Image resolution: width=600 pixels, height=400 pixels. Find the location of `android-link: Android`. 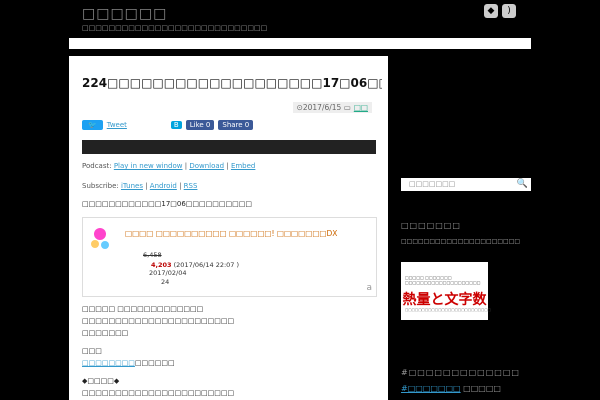

android-link: Android is located at coordinates (163, 186).